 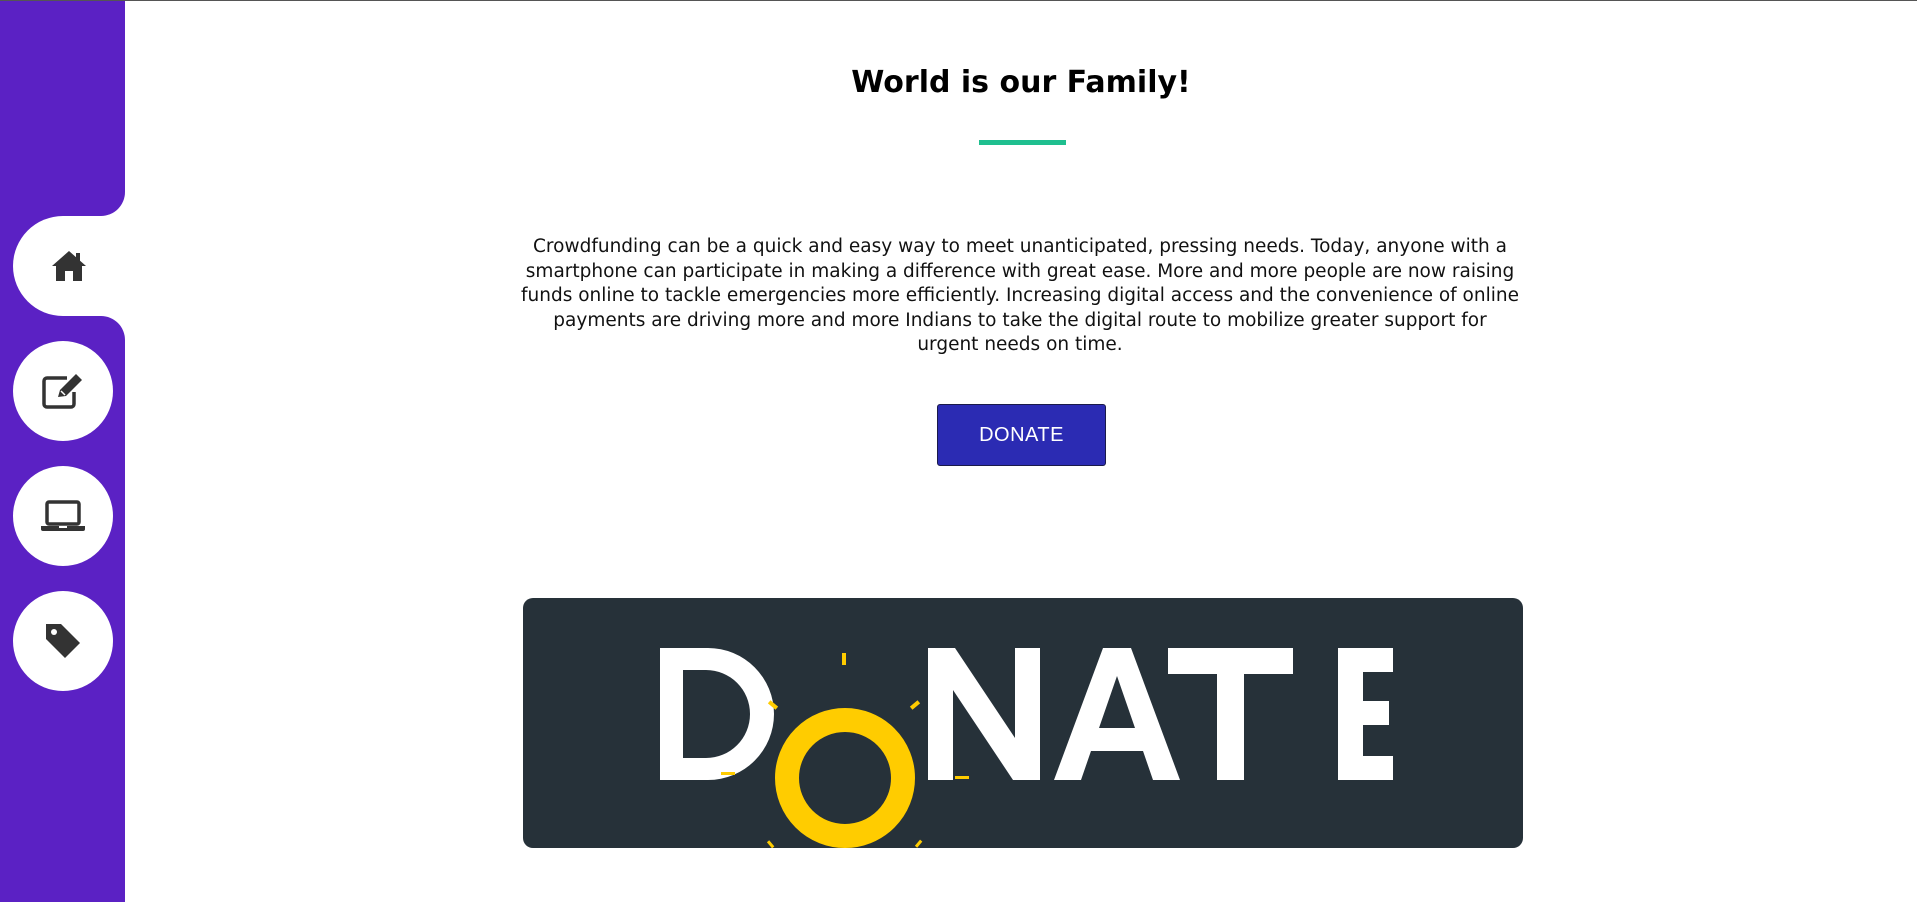 I want to click on active-tab-curve-bottom, so click(x=113, y=328).